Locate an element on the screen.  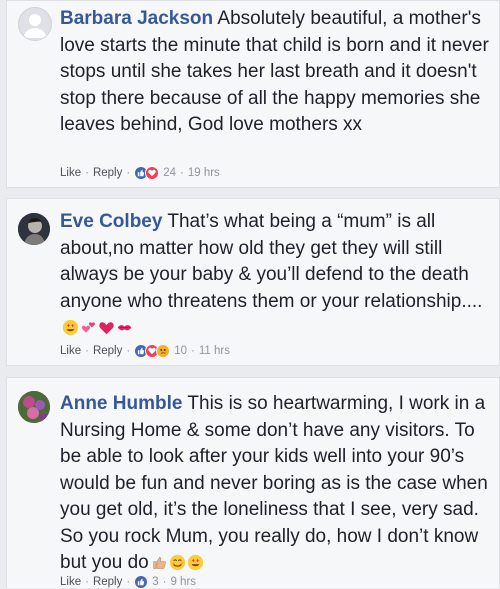
comment-author: Anne Humble is located at coordinates (121, 403).